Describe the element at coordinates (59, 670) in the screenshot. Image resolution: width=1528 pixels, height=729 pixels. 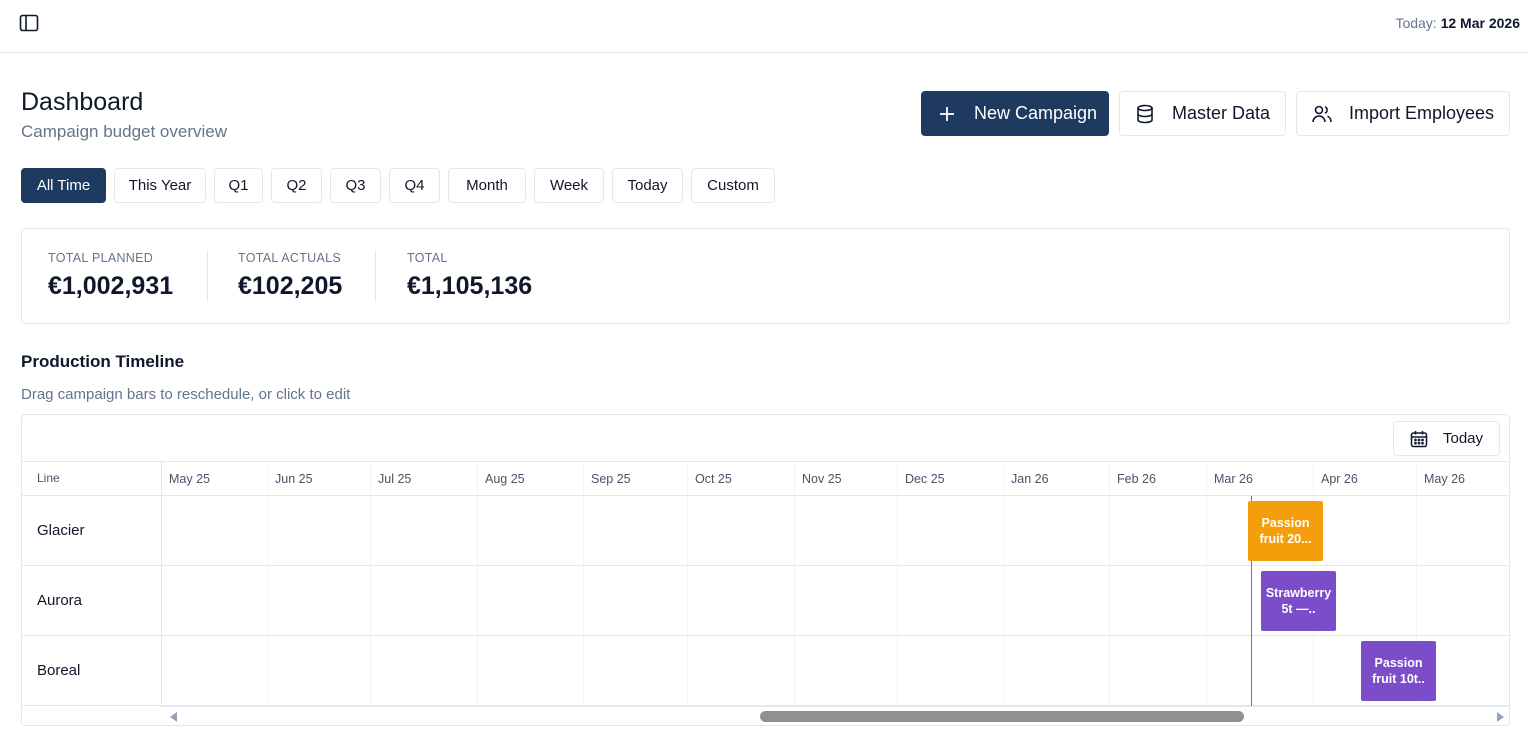
I see `row-label: Boreal` at that location.